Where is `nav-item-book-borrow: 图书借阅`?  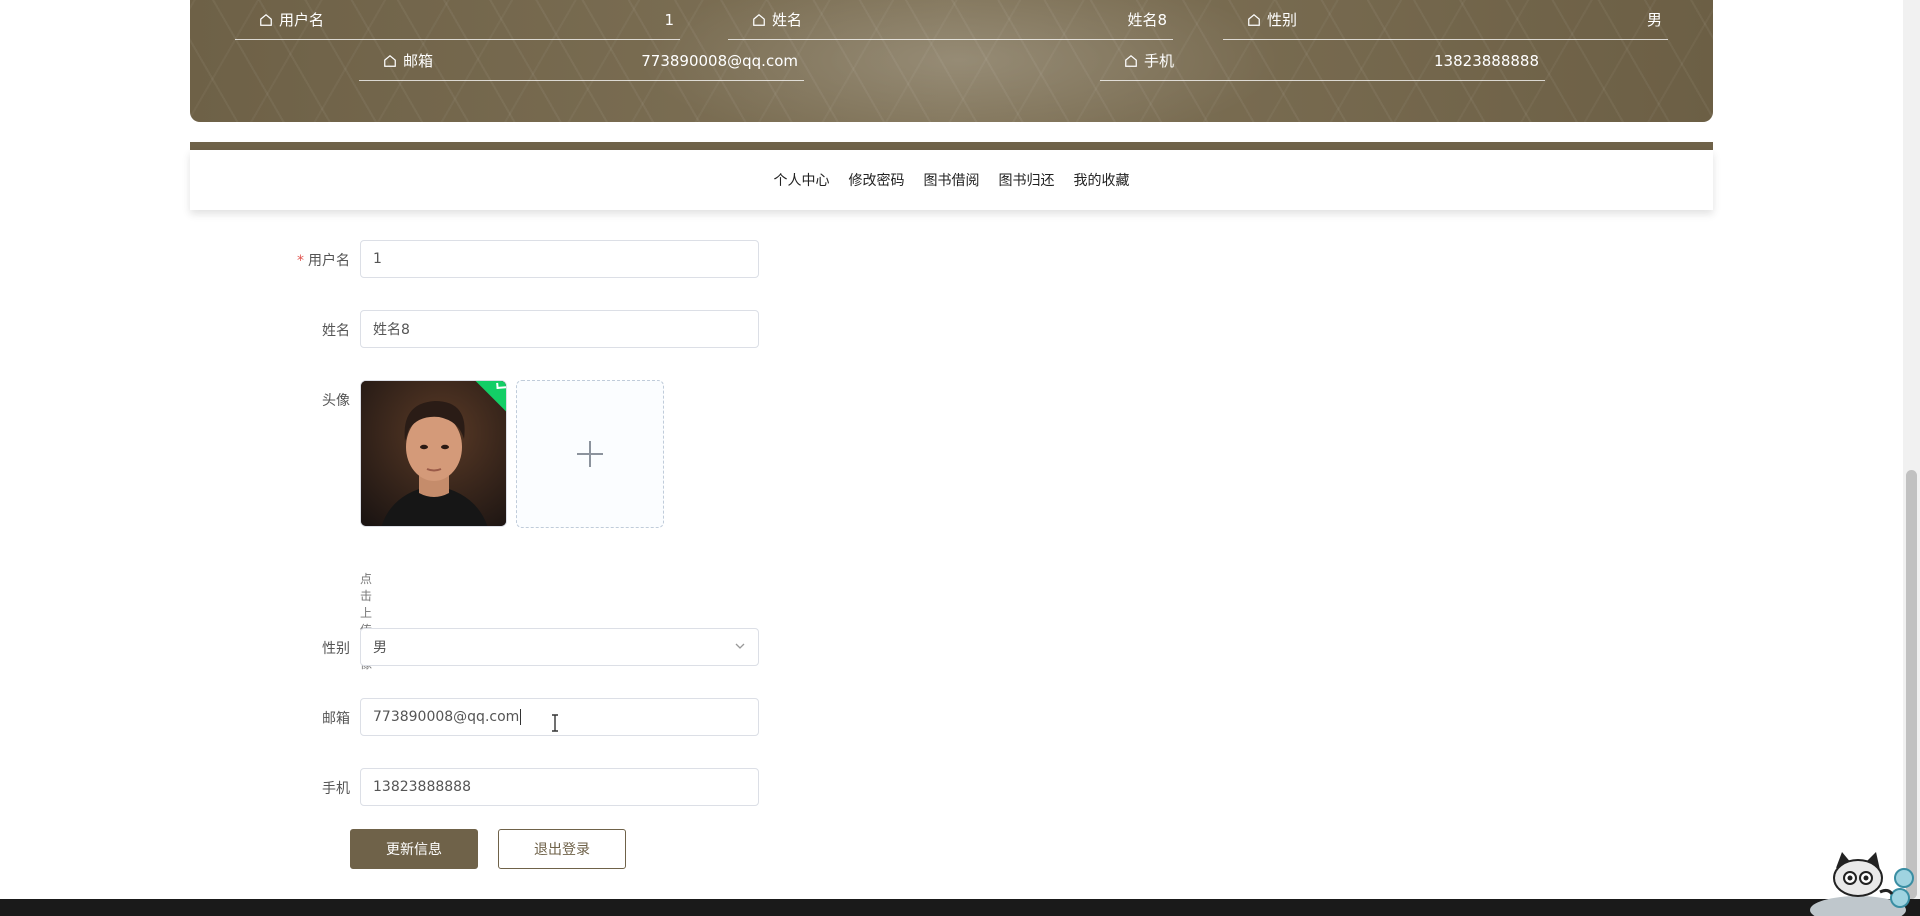
nav-item-book-borrow: 图书借阅 is located at coordinates (952, 180).